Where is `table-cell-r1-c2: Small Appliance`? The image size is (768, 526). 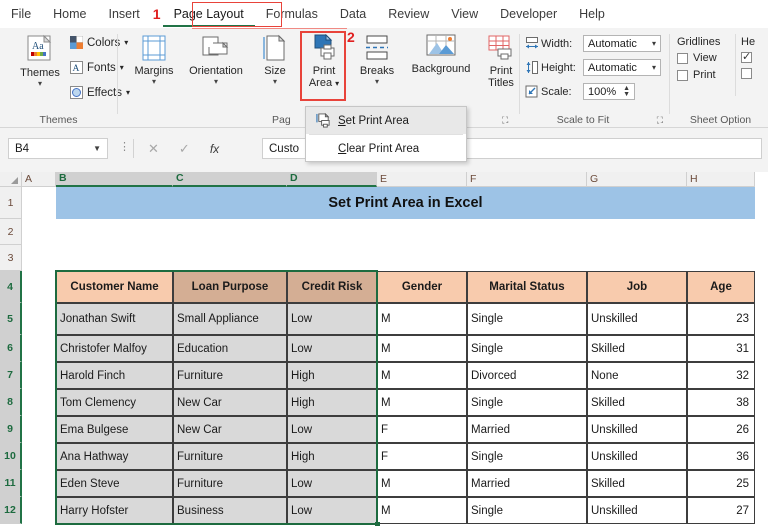 table-cell-r1-c2: Small Appliance is located at coordinates (230, 319).